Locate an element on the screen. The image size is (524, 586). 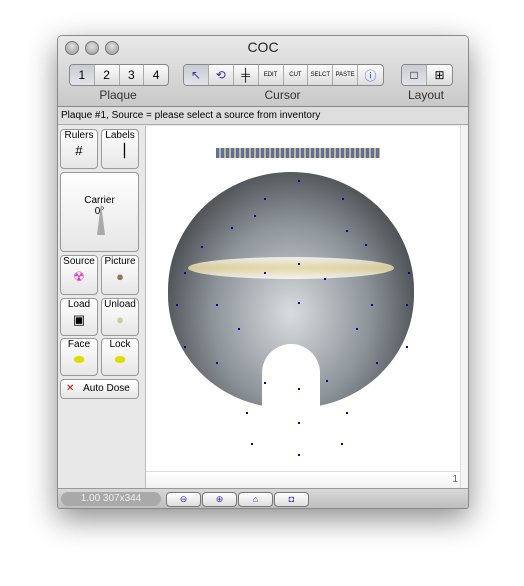
carrier-dial: Carrier 0° is located at coordinates (99, 212).